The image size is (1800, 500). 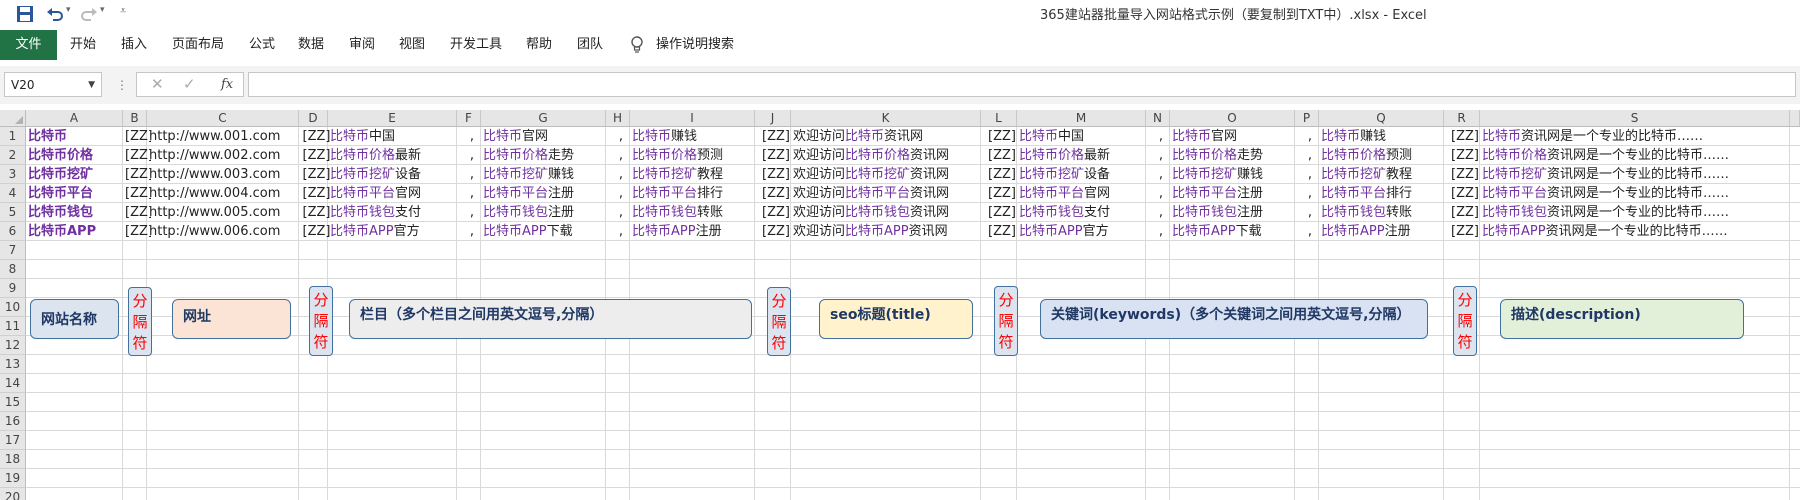 What do you see at coordinates (472, 174) in the screenshot?
I see `cell-f3: ,` at bounding box center [472, 174].